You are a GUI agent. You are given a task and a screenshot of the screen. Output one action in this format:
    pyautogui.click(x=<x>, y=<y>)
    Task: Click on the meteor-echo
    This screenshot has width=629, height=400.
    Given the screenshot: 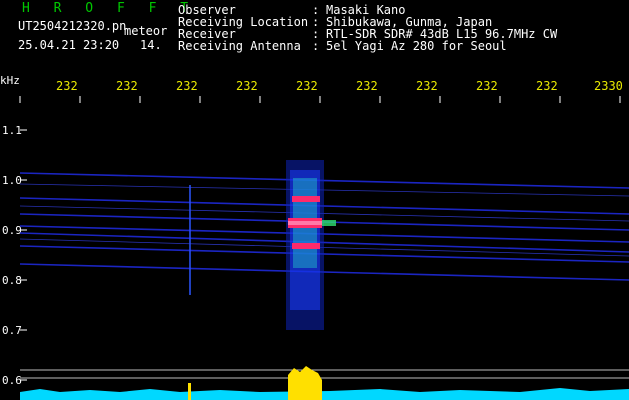 What is the action you would take?
    pyautogui.click(x=311, y=245)
    